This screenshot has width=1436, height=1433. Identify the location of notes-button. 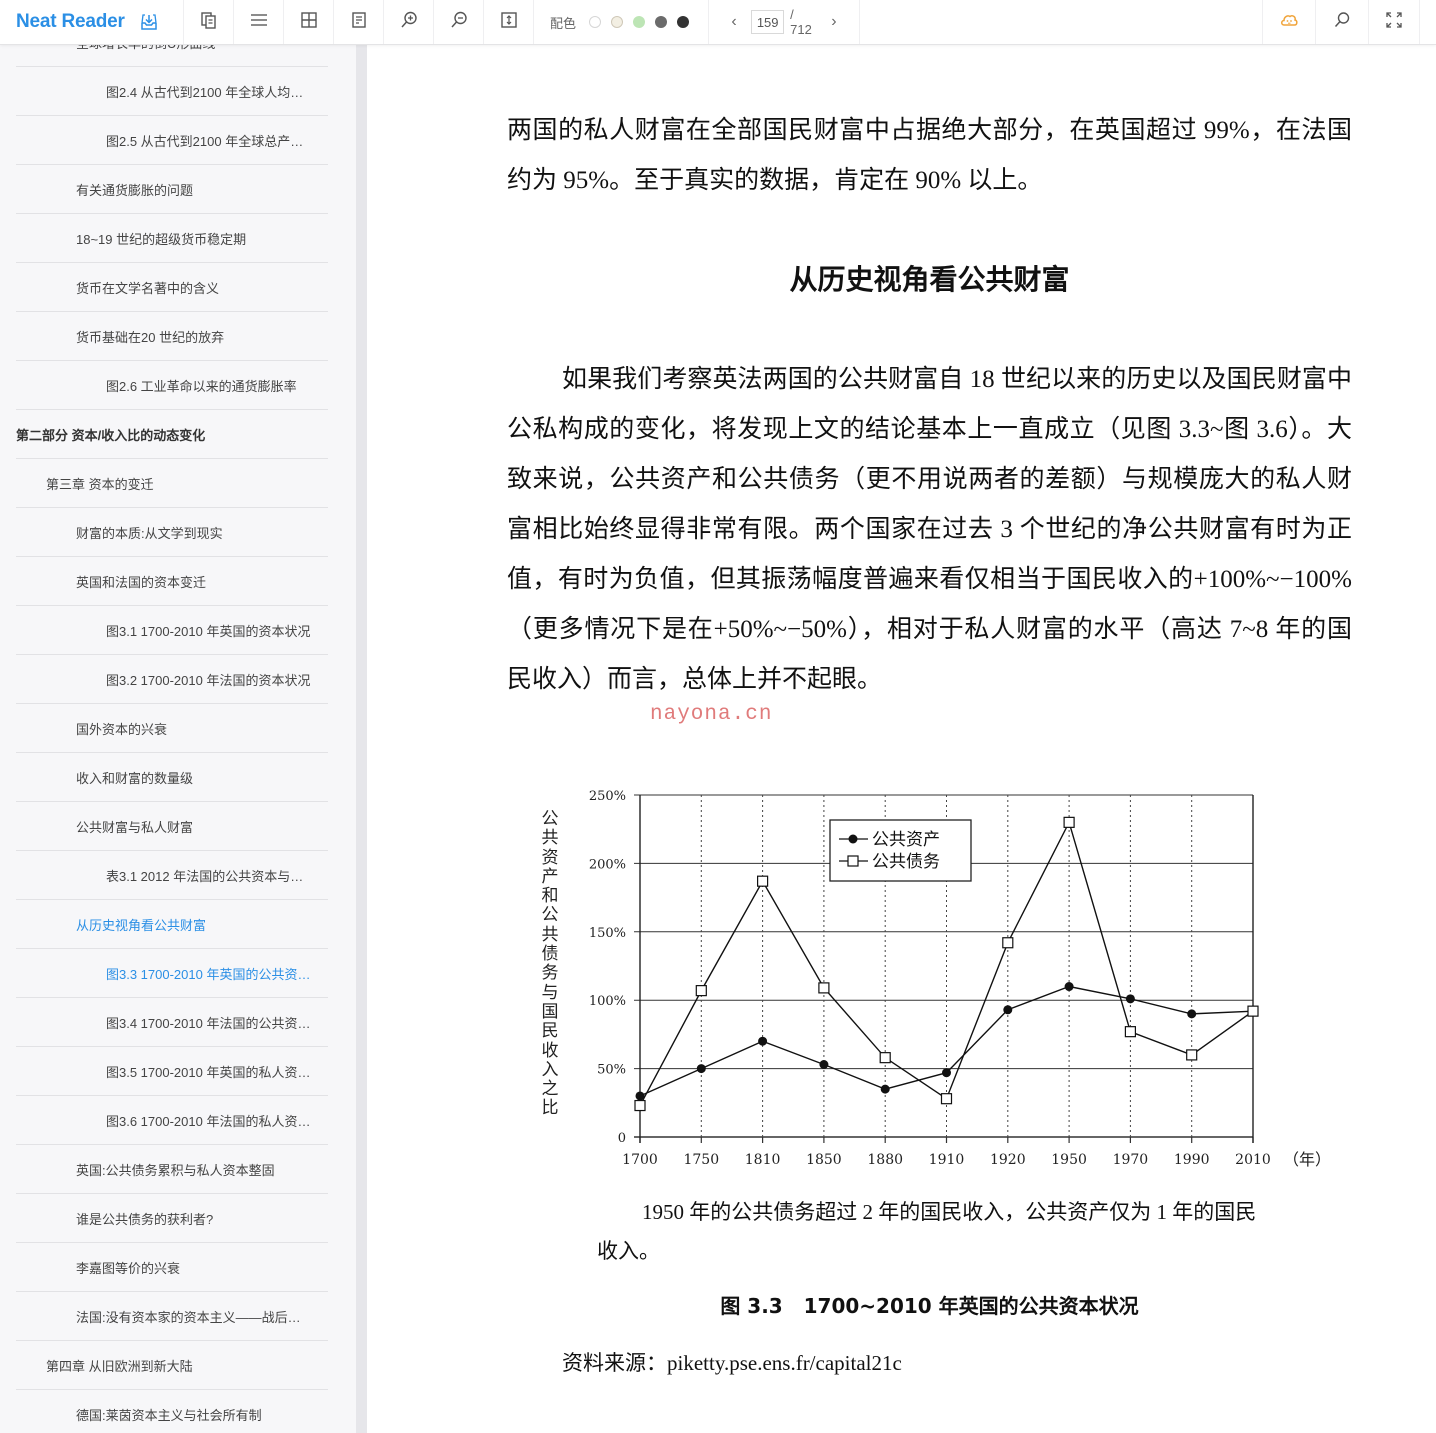
(358, 22).